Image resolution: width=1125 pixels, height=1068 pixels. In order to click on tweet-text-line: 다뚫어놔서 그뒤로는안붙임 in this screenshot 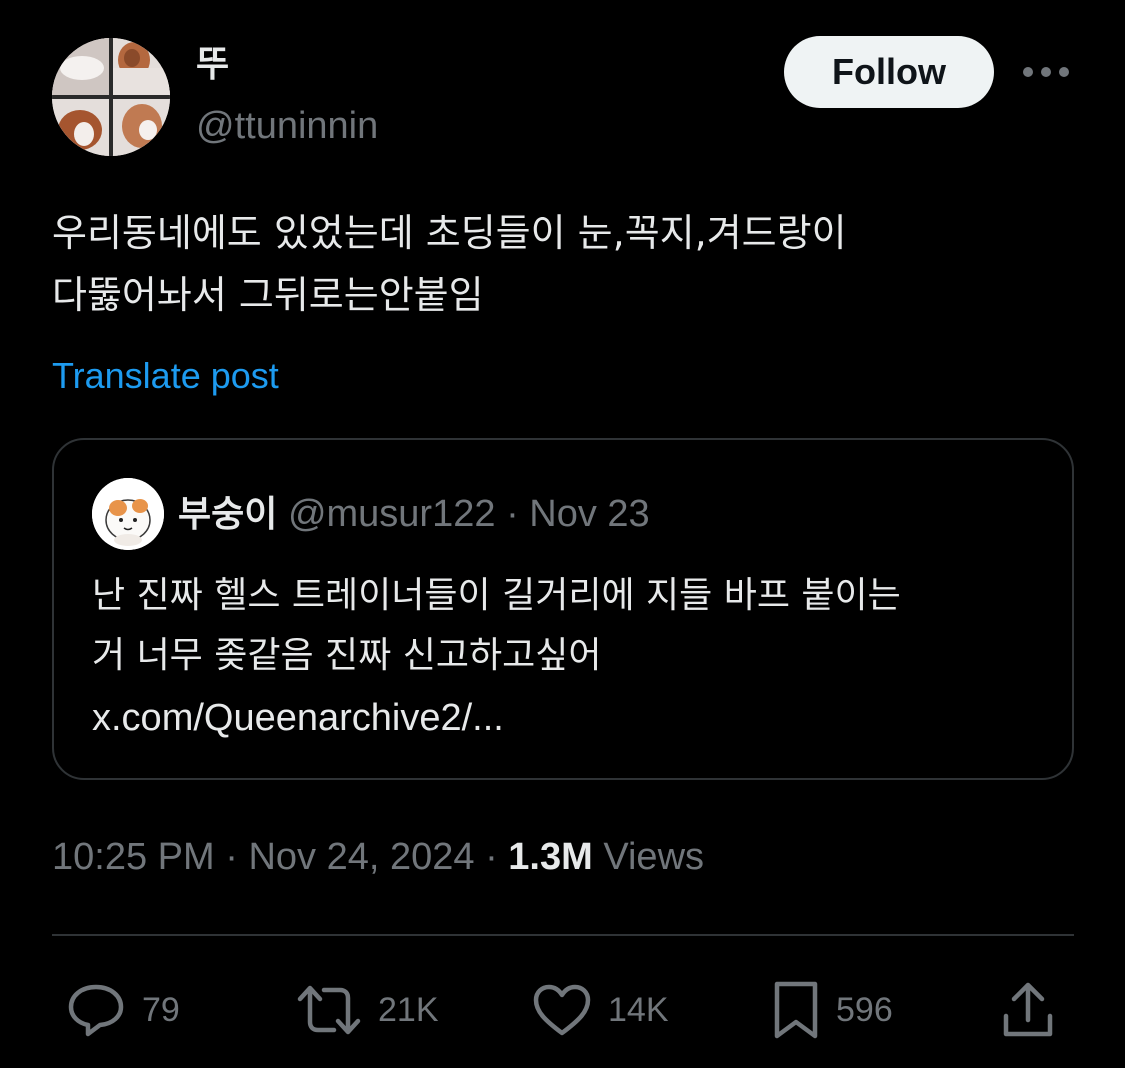, I will do `click(268, 295)`.